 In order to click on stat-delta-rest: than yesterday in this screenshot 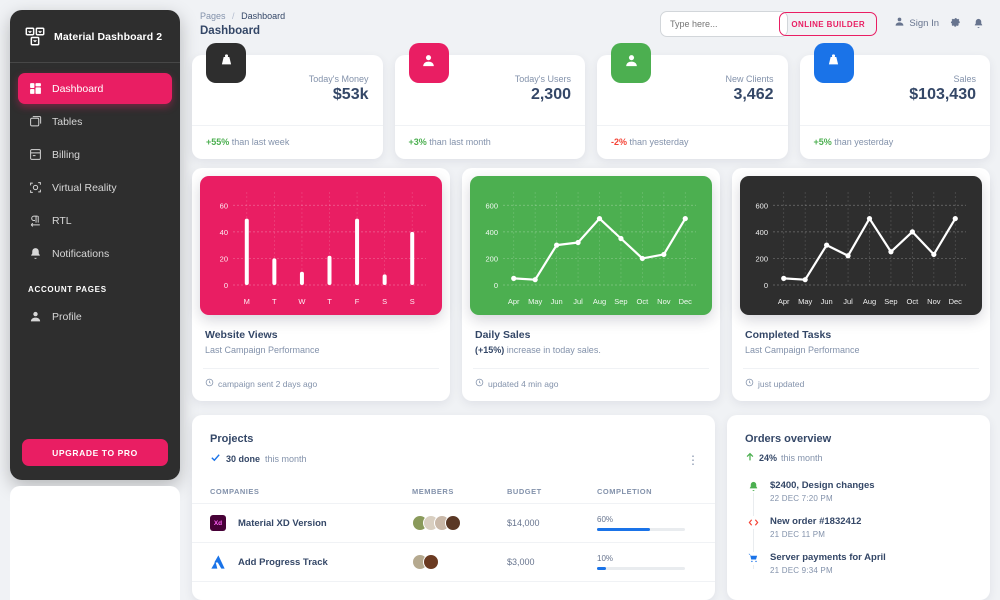, I will do `click(862, 142)`.